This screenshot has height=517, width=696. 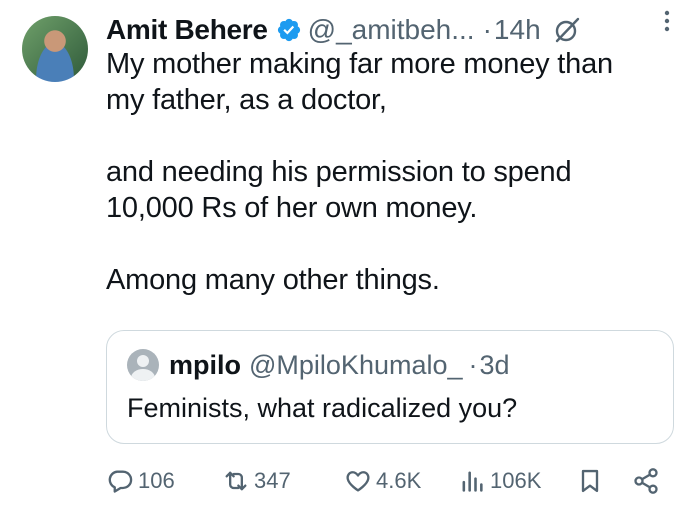 What do you see at coordinates (205, 364) in the screenshot?
I see `quoted-author-name: mpilo` at bounding box center [205, 364].